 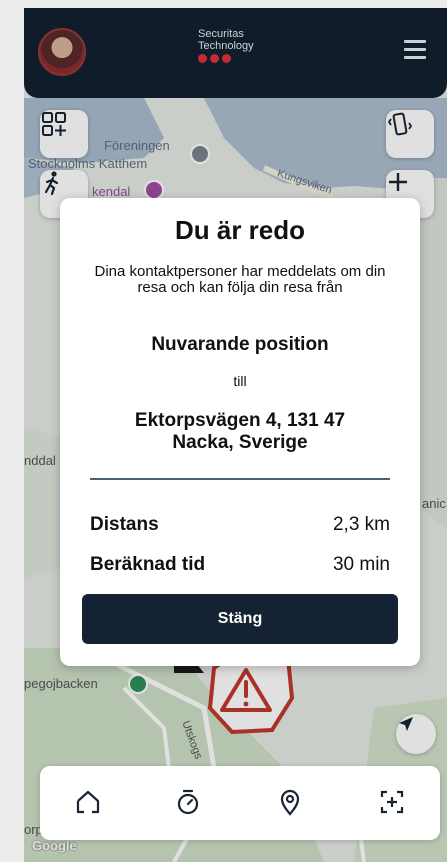 What do you see at coordinates (240, 479) in the screenshot?
I see `divider` at bounding box center [240, 479].